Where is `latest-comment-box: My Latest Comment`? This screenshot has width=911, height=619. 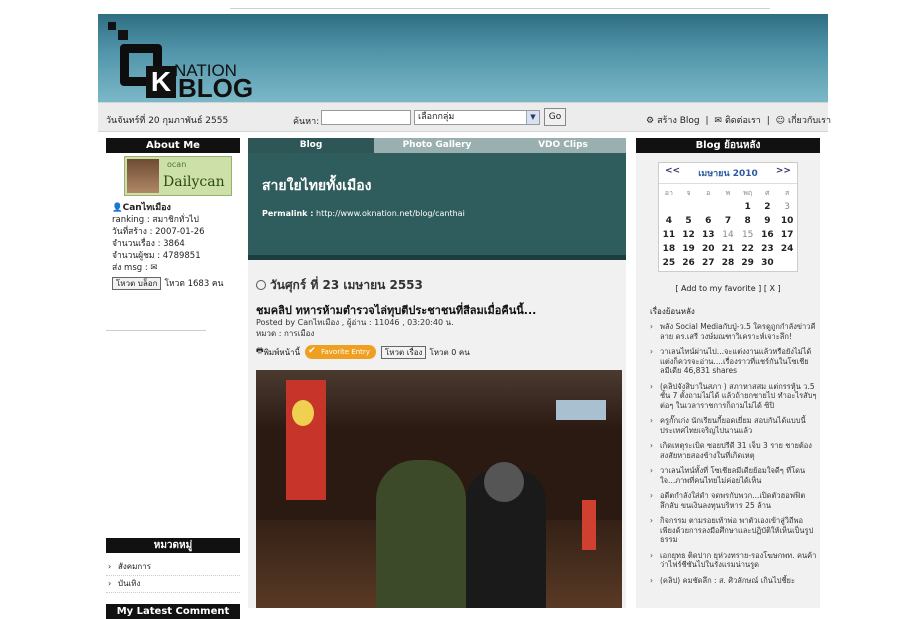 latest-comment-box: My Latest Comment is located at coordinates (173, 611).